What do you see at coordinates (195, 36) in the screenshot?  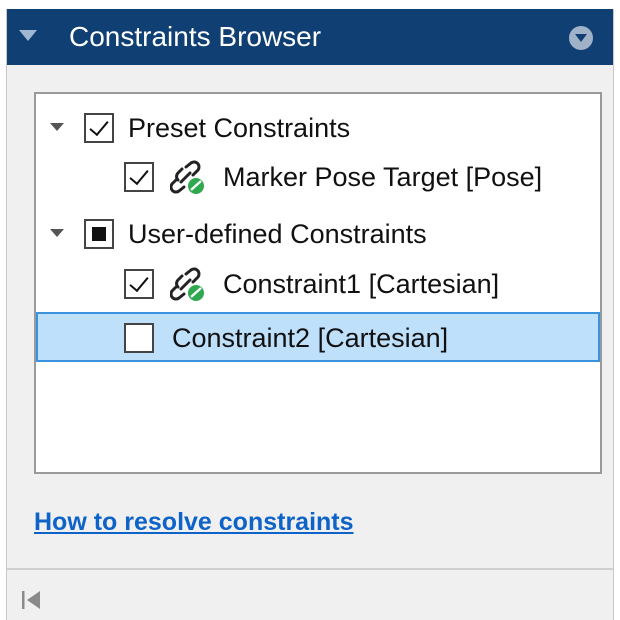 I see `panel-title: Constraints Browser` at bounding box center [195, 36].